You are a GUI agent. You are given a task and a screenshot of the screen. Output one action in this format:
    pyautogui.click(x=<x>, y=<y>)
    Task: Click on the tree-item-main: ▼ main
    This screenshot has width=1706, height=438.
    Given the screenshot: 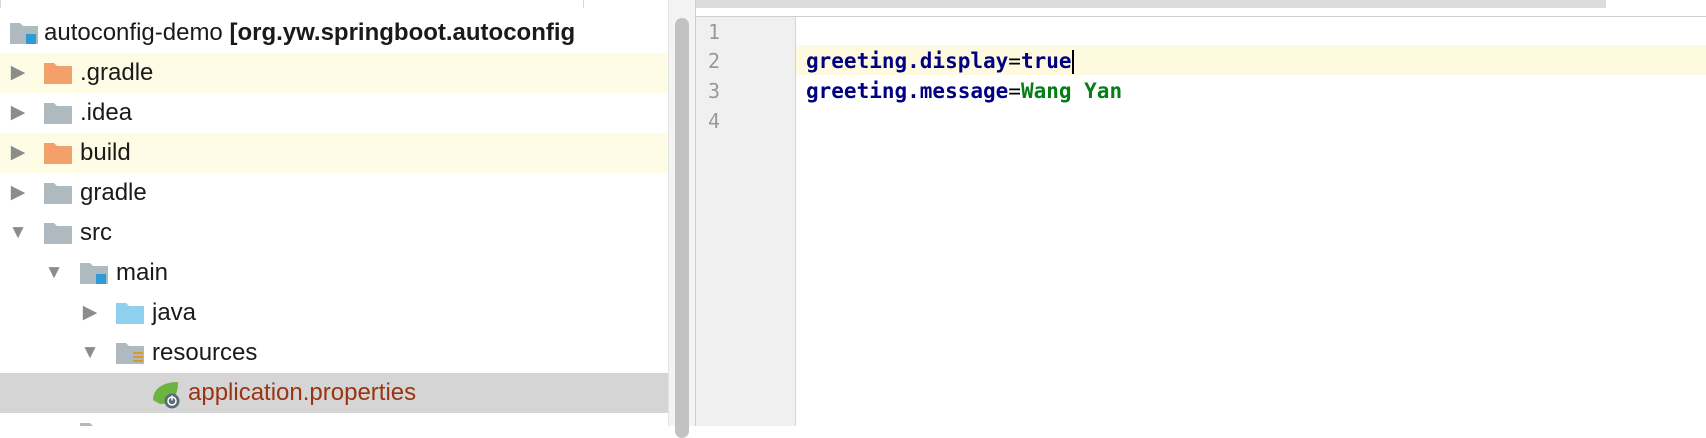 What is the action you would take?
    pyautogui.click(x=334, y=273)
    